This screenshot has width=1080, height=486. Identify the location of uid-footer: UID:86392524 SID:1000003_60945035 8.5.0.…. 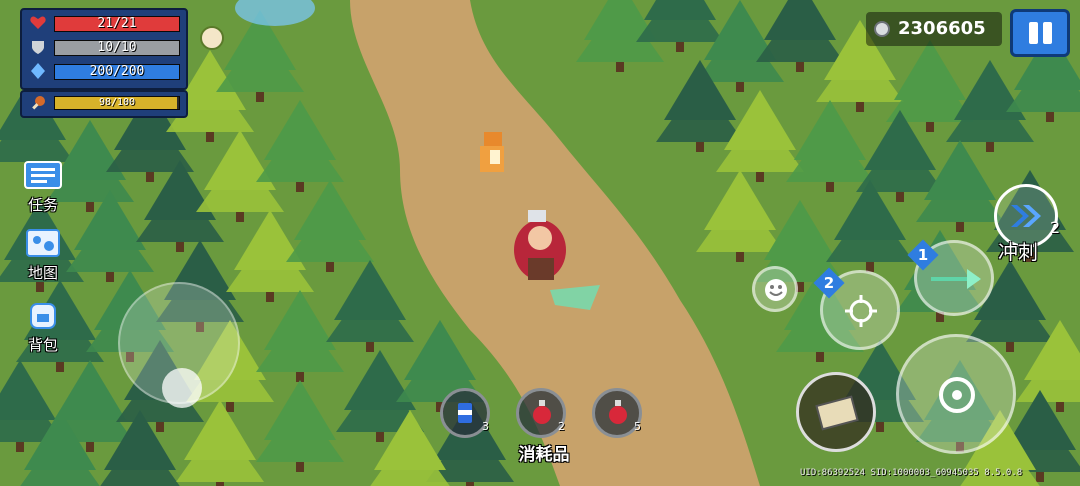
(911, 473).